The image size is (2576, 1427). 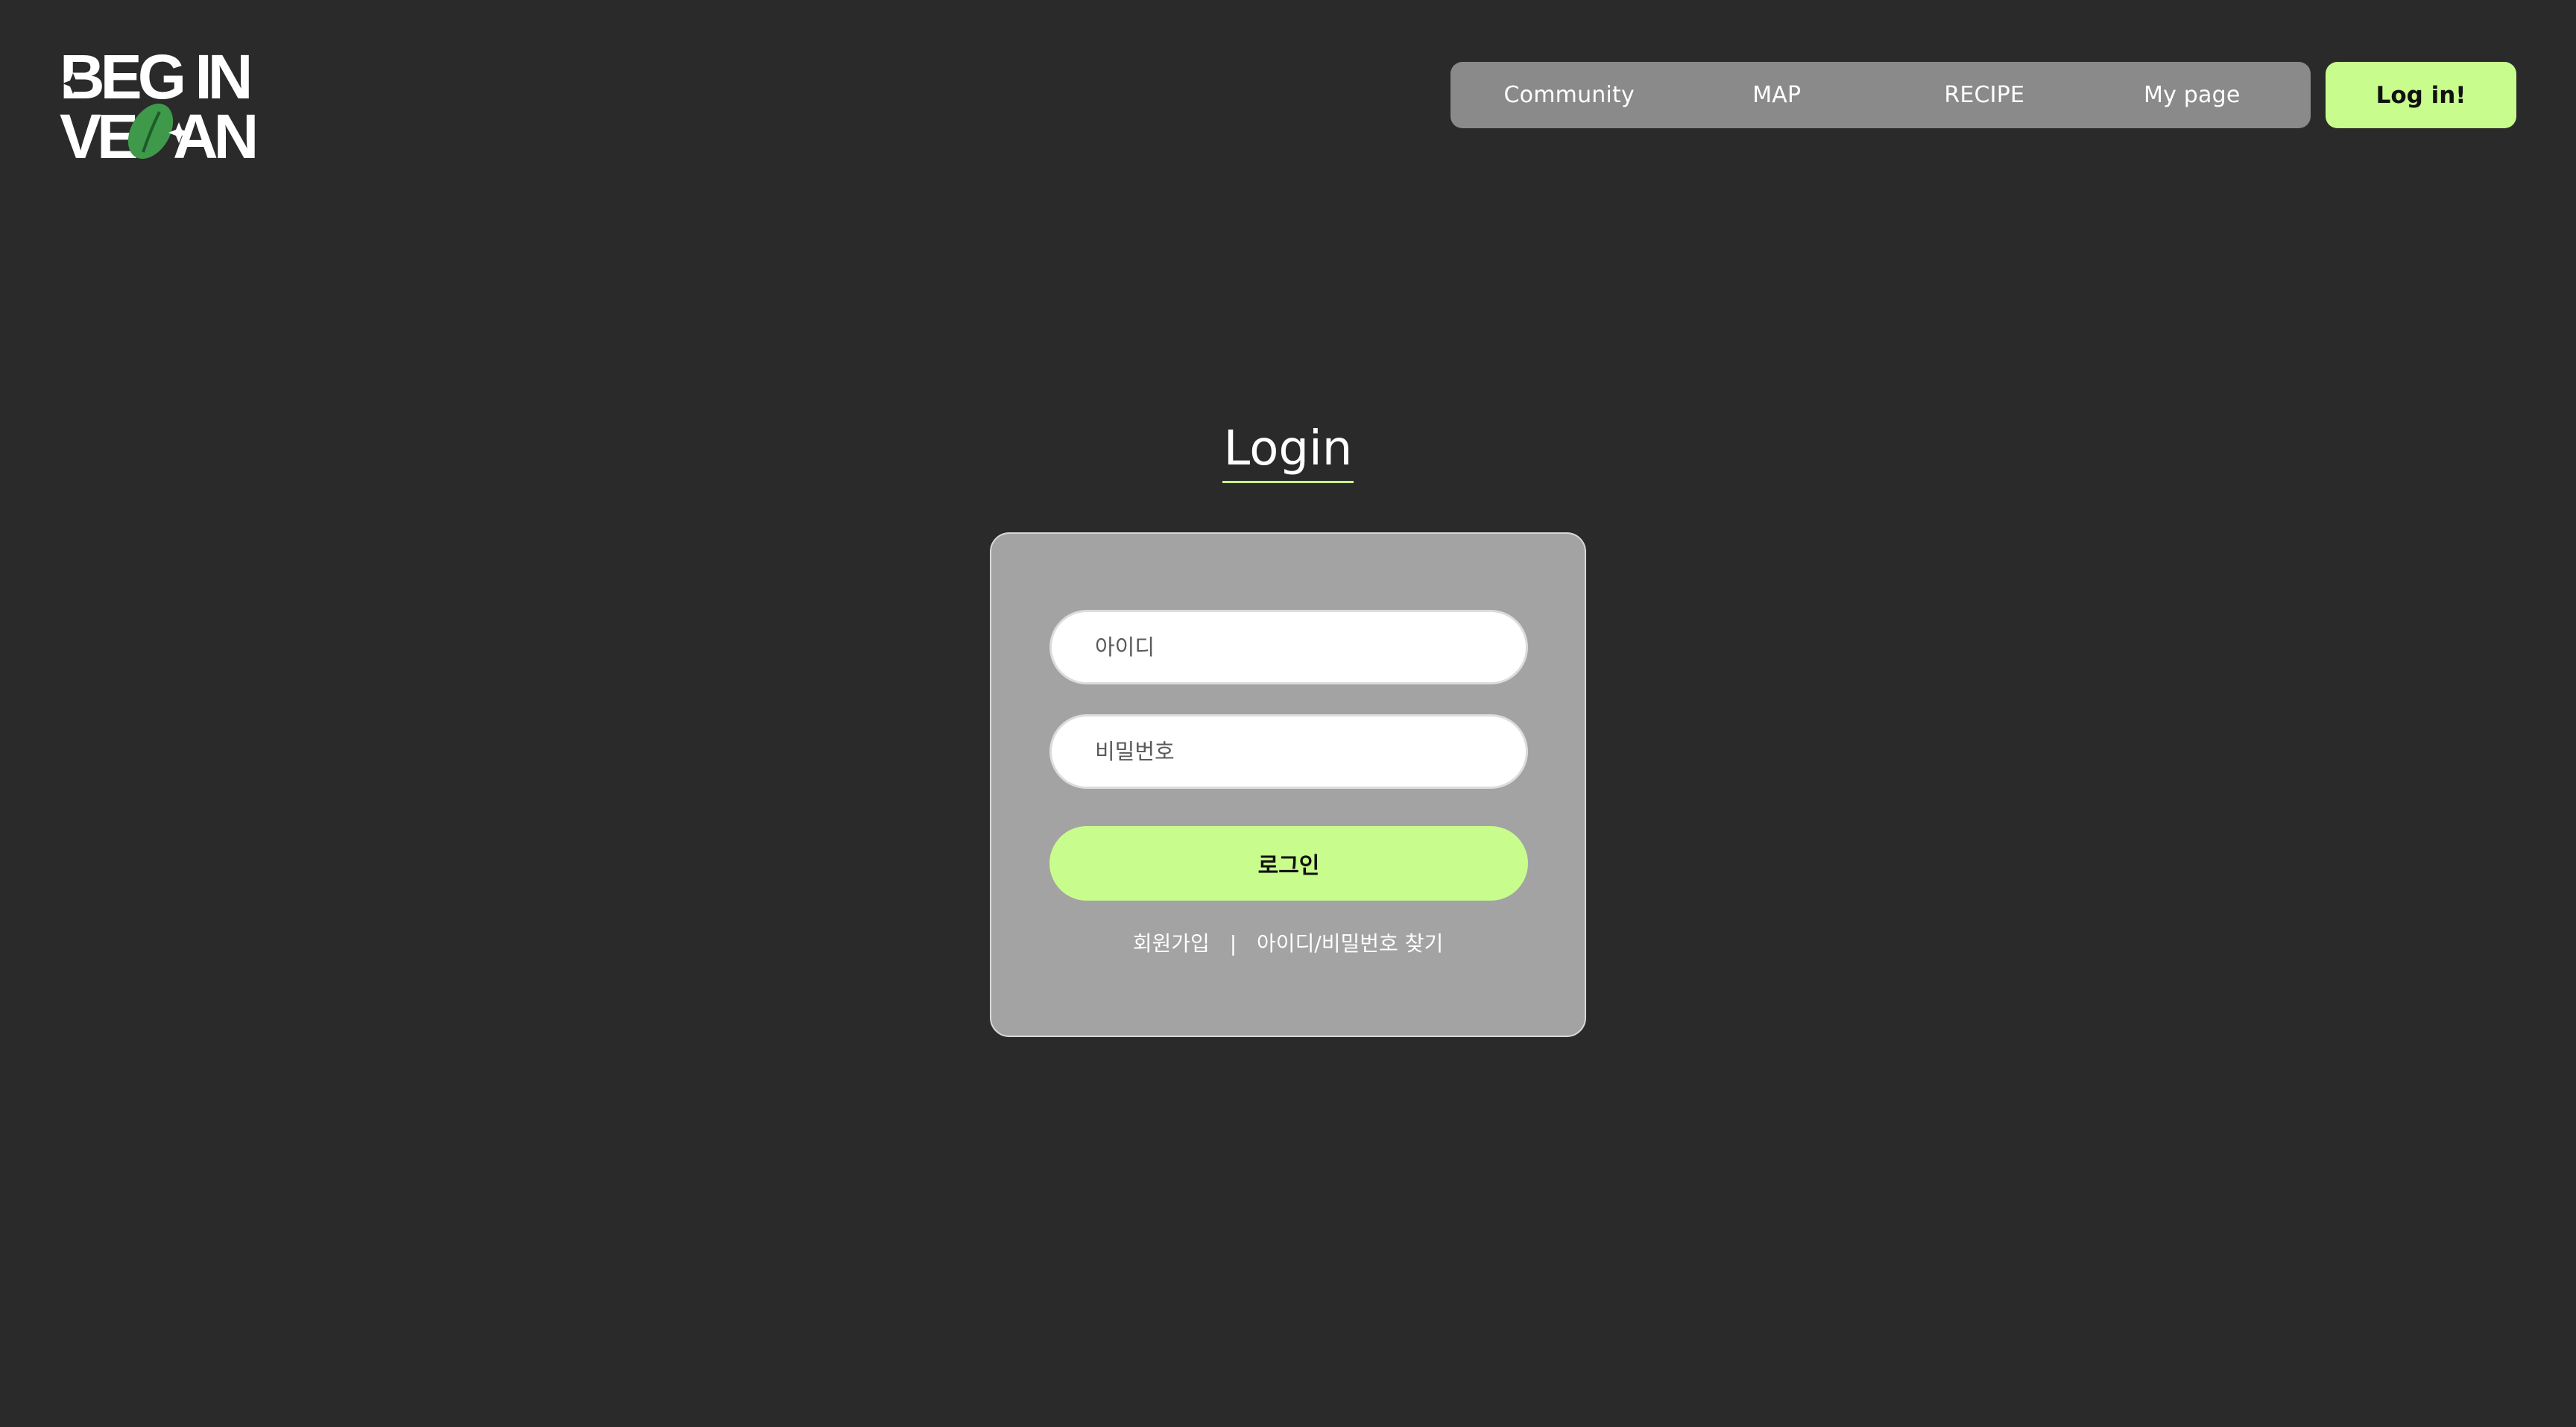 I want to click on auth-links: 회원가입 | 아이디/비밀번호 찾기, so click(x=1288, y=942).